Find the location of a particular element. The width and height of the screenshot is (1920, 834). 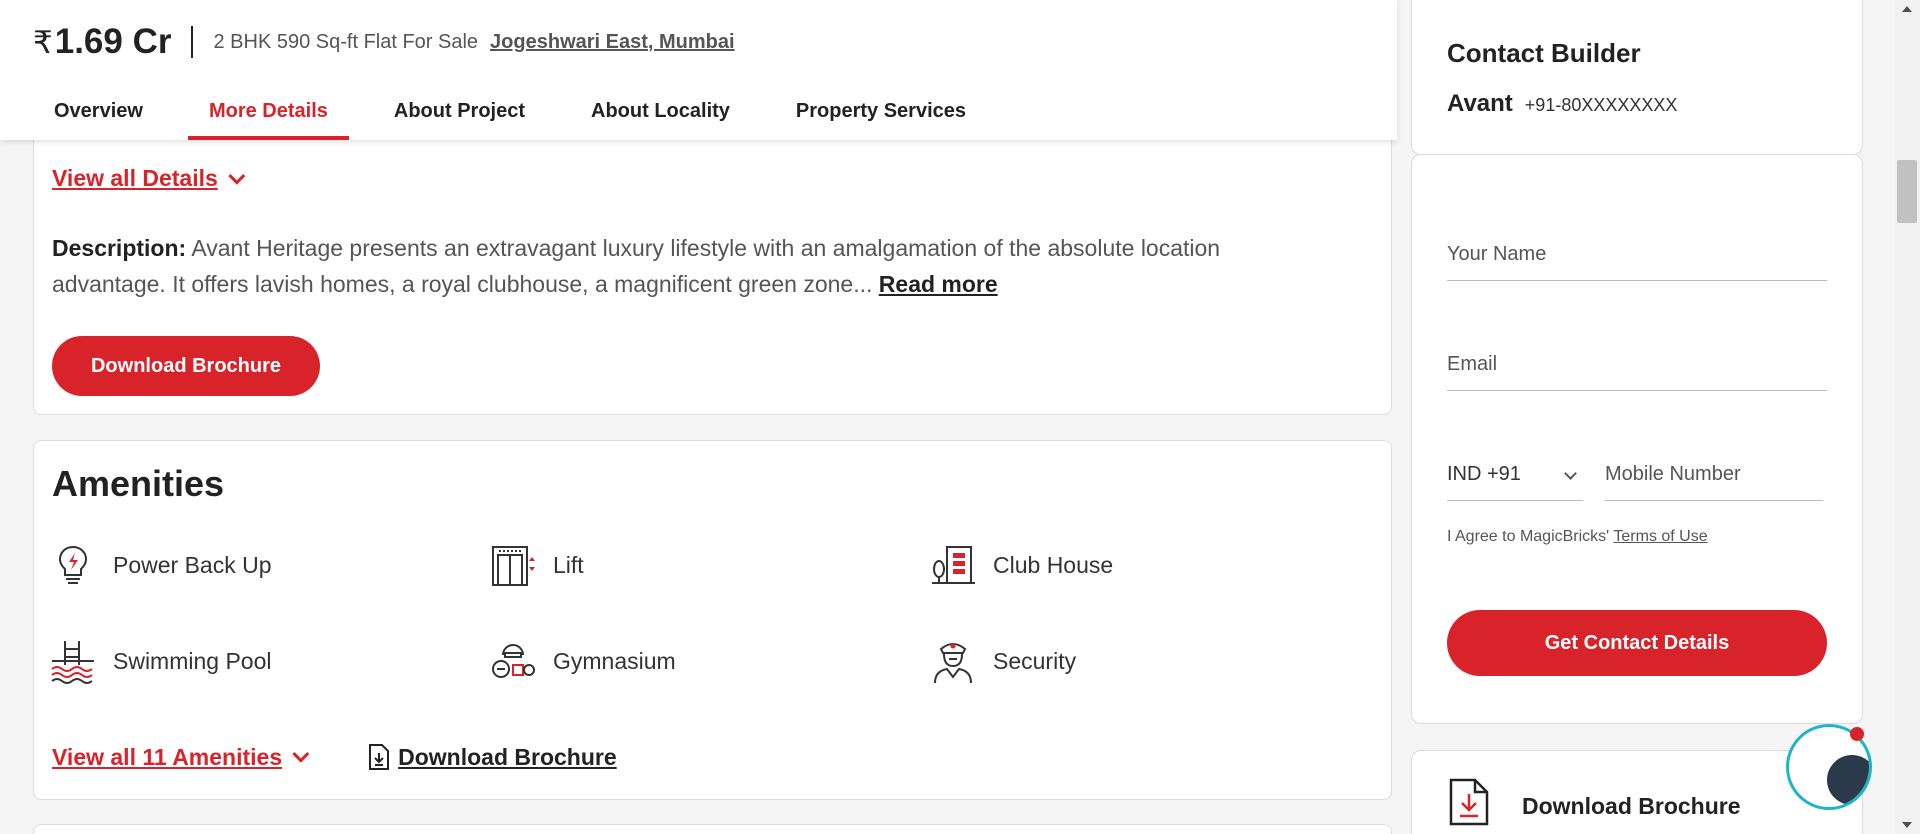

amenities-download-label: Download Brochure is located at coordinates (507, 756).